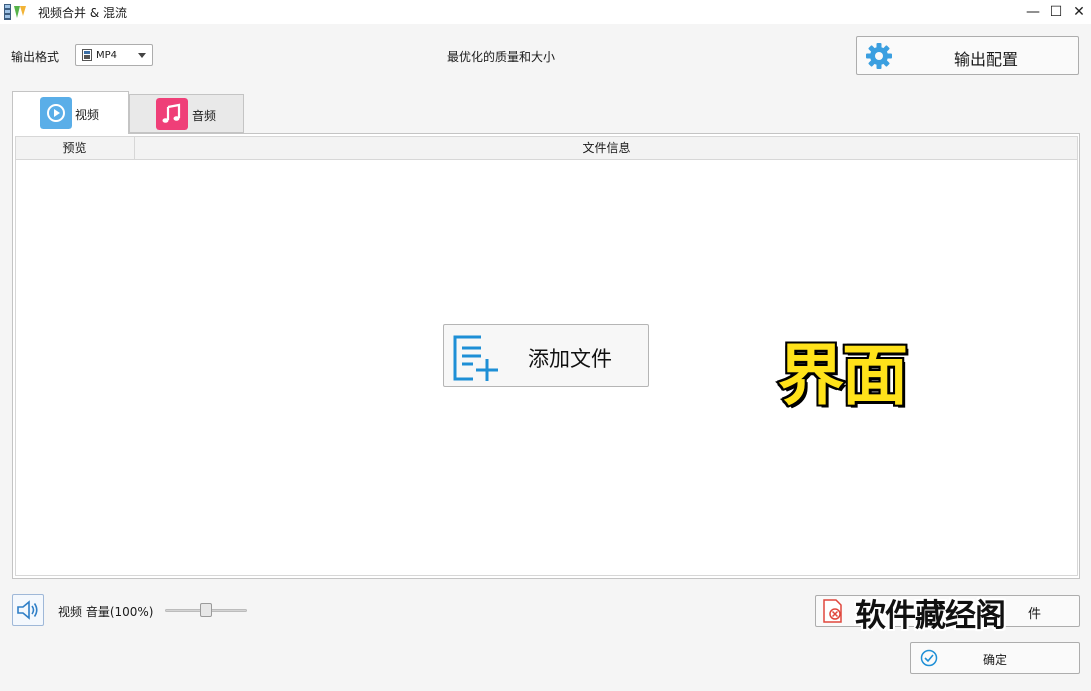 The height and width of the screenshot is (691, 1091). I want to click on tab-audio-label: 音频, so click(204, 116).